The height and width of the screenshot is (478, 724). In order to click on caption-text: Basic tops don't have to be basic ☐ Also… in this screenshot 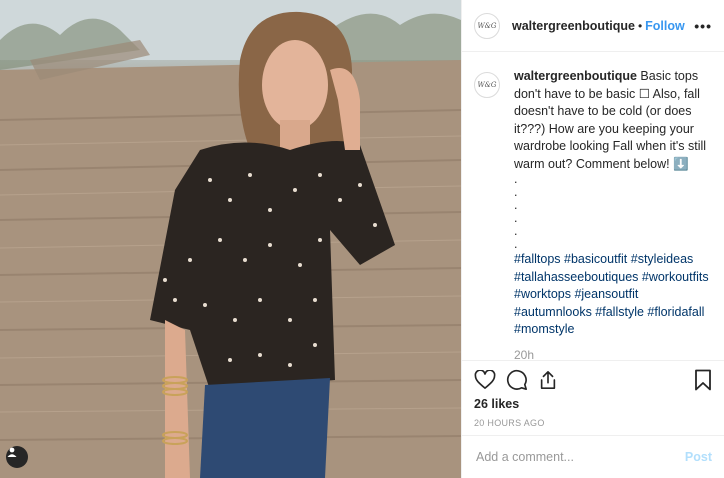, I will do `click(610, 120)`.